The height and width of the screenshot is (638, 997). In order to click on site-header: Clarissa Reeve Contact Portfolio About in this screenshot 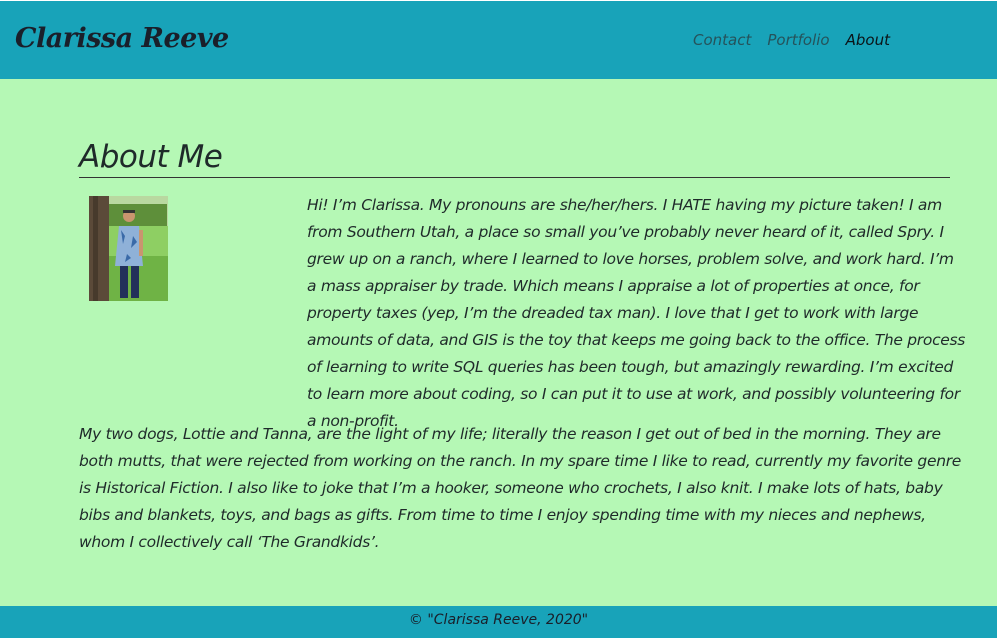, I will do `click(498, 39)`.